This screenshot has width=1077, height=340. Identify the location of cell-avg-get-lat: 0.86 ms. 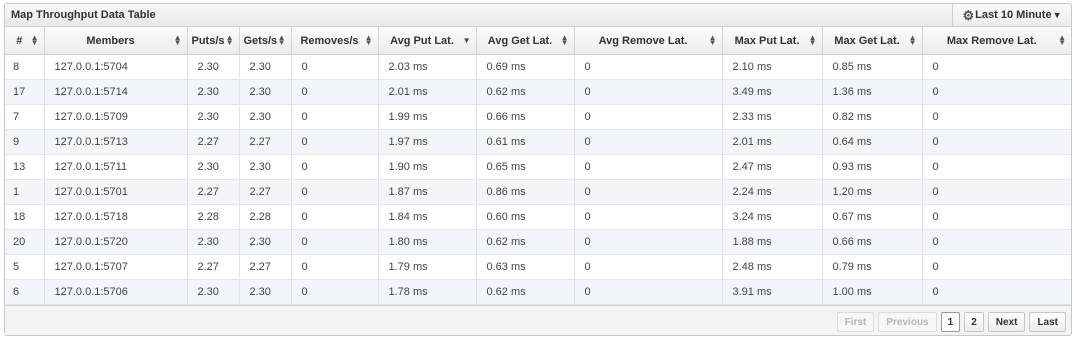
(525, 192).